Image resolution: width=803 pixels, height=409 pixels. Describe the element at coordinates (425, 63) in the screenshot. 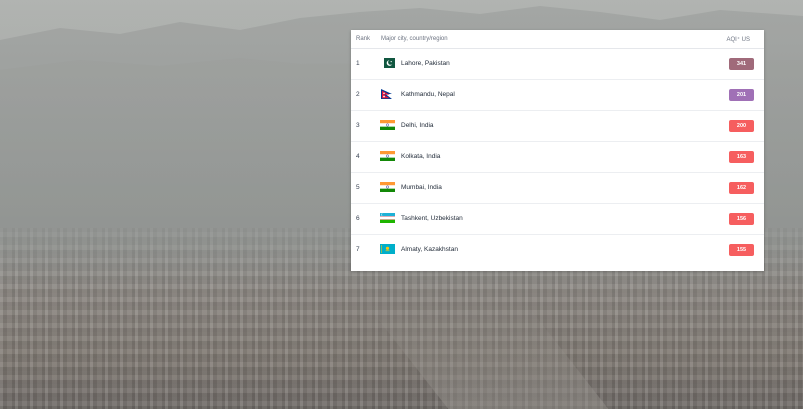

I see `city-name: Lahore, Pakistan` at that location.